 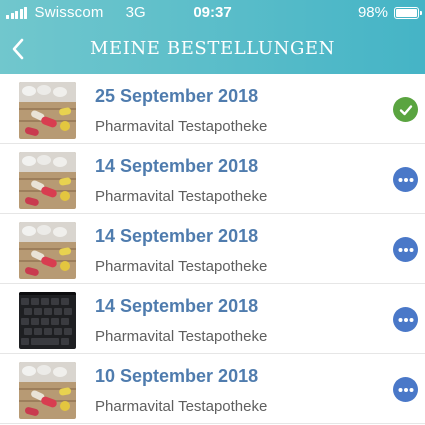 I want to click on battery-percent: 98%, so click(x=372, y=12).